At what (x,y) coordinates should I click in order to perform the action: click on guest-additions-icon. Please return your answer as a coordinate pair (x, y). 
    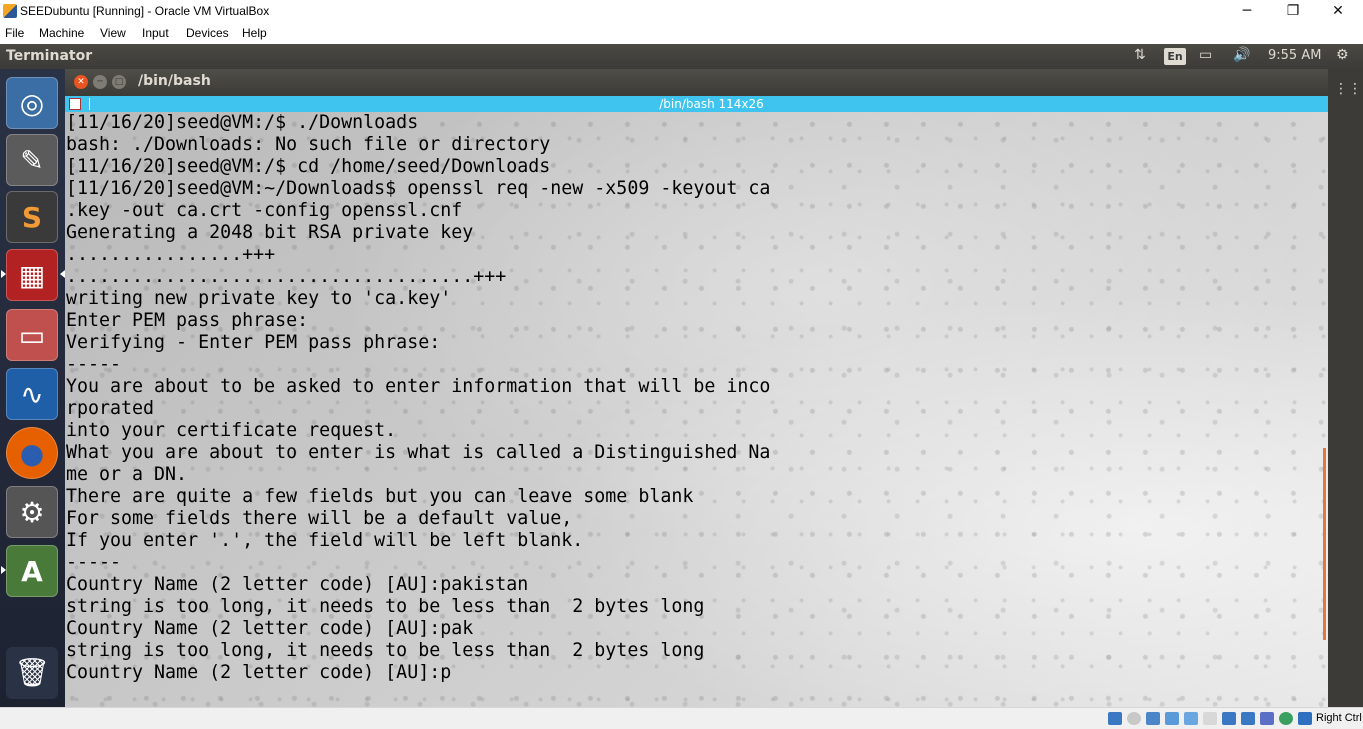
    Looking at the image, I should click on (1286, 718).